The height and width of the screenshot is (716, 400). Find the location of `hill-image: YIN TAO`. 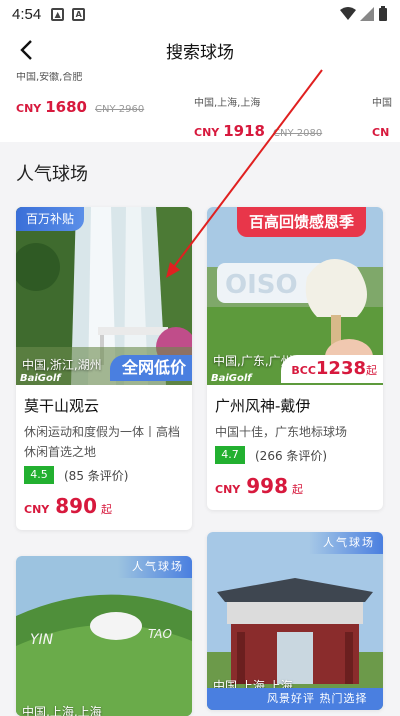

hill-image: YIN TAO is located at coordinates (104, 636).